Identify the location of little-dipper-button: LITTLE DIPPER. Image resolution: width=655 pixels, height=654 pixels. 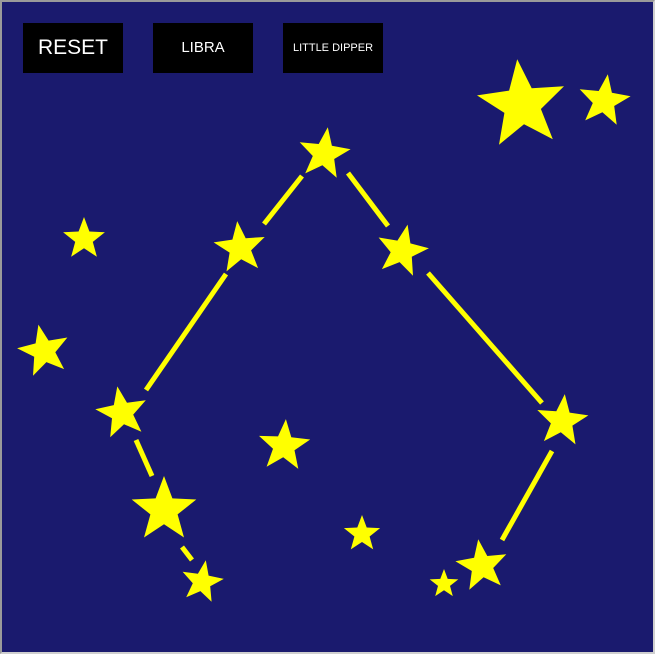
(333, 48).